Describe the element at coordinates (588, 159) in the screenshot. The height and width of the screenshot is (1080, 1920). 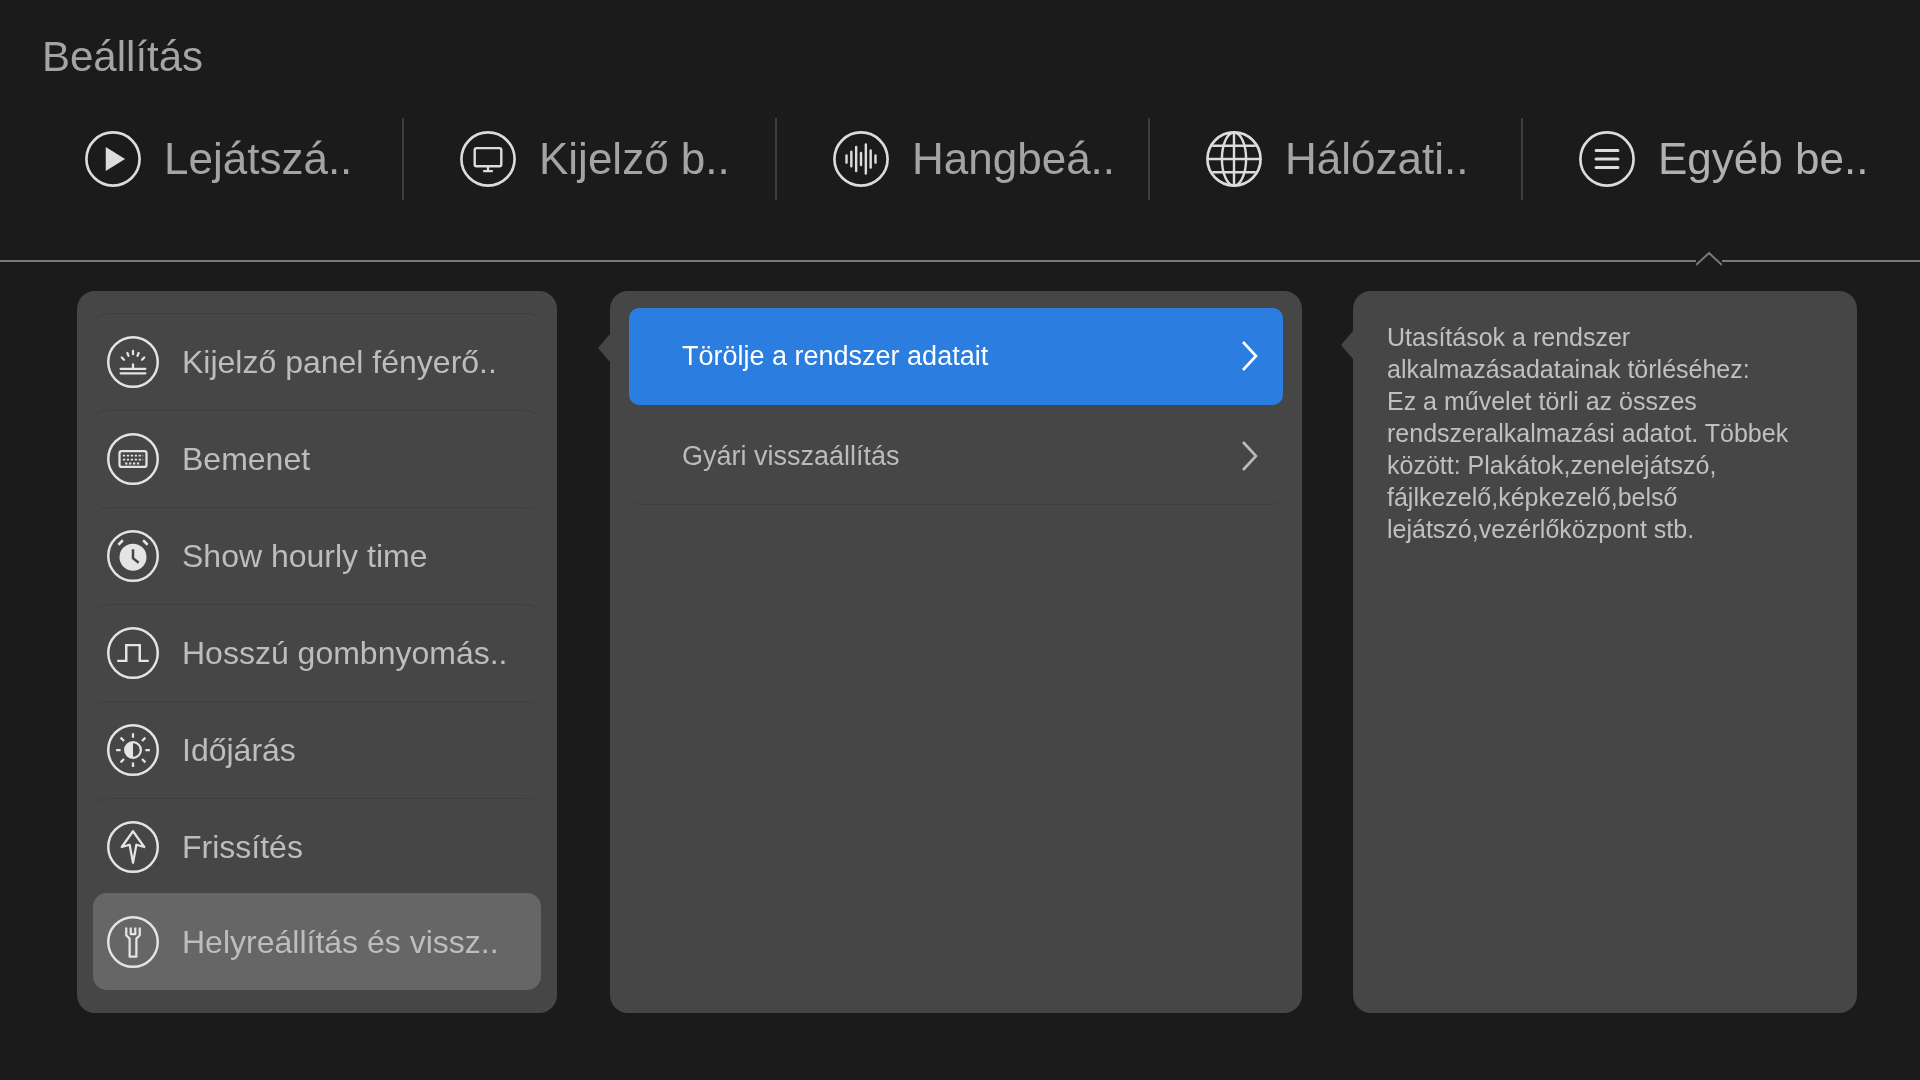
I see `category-tab: Kijelző b..` at that location.